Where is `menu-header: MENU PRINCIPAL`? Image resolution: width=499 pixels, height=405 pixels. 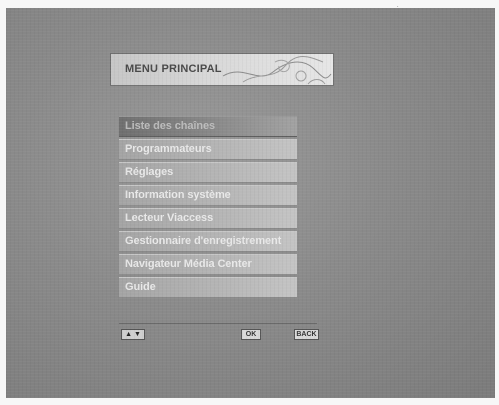
menu-header: MENU PRINCIPAL is located at coordinates (222, 69).